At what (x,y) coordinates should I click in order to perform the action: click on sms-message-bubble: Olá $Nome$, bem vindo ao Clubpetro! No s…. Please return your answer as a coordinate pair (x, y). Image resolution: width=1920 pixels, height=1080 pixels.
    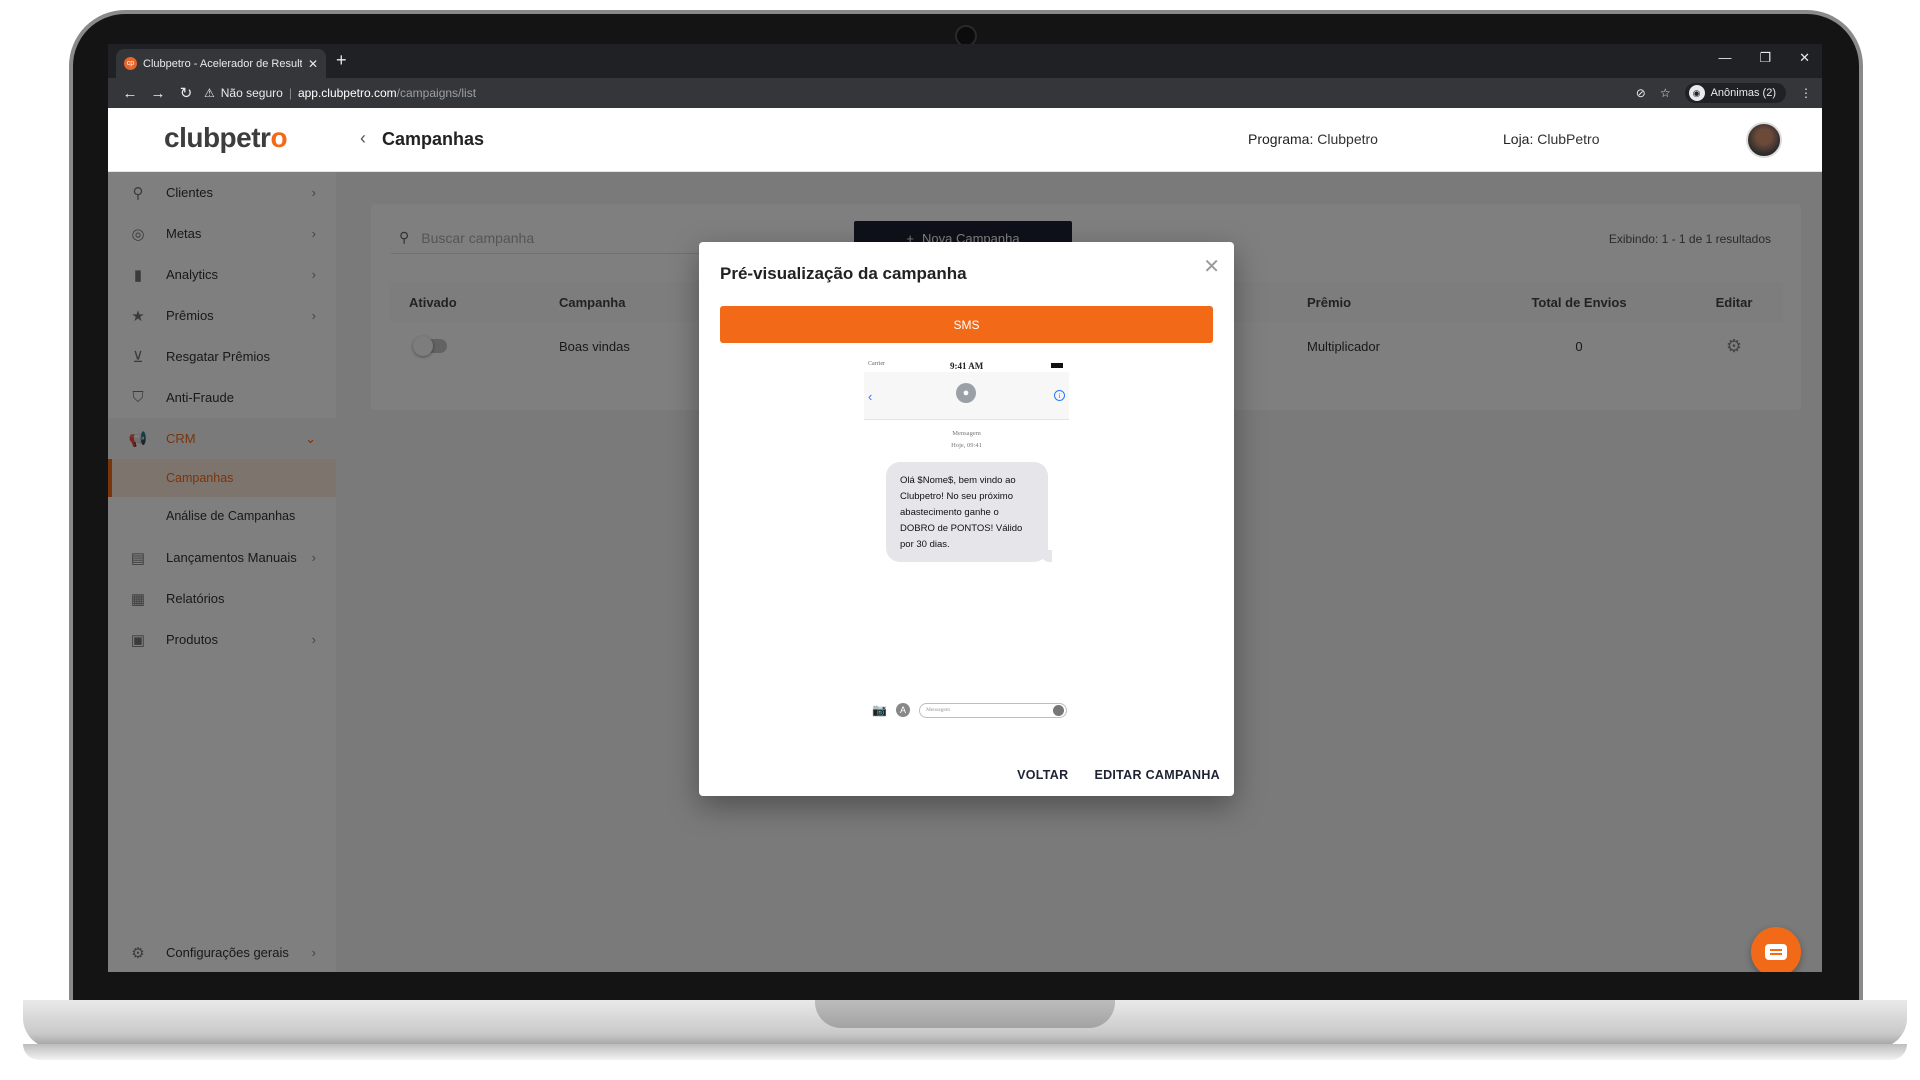
    Looking at the image, I should click on (969, 512).